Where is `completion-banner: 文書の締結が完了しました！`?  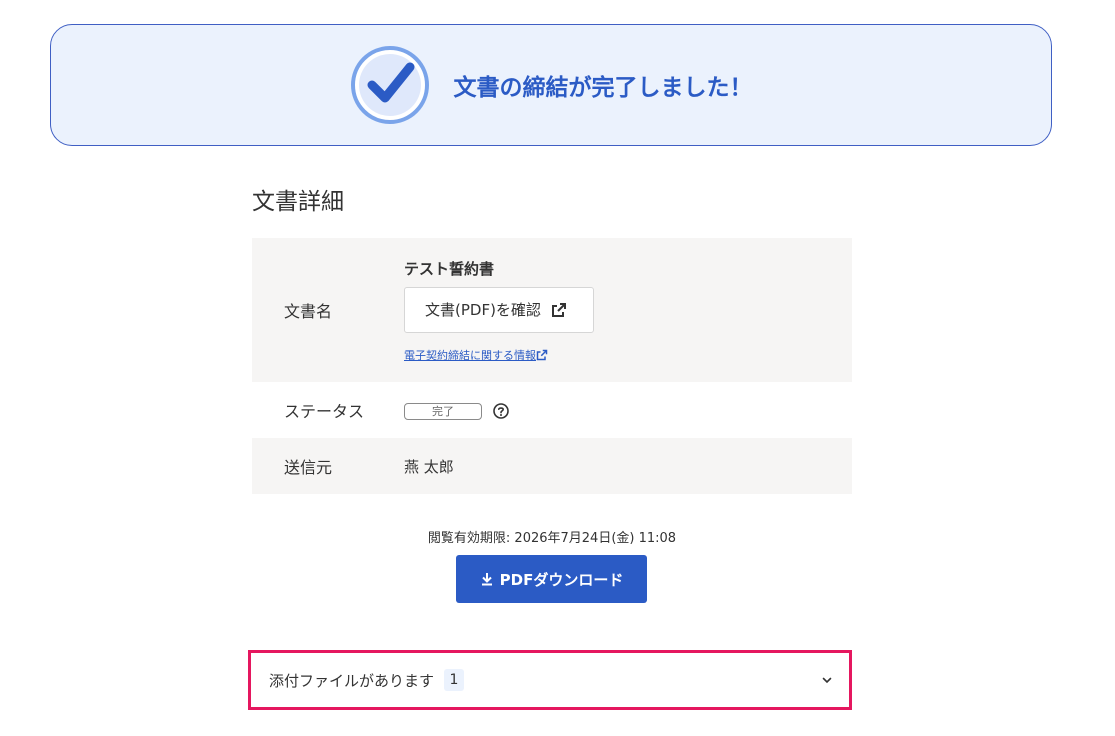
completion-banner: 文書の締結が完了しました！ is located at coordinates (551, 85).